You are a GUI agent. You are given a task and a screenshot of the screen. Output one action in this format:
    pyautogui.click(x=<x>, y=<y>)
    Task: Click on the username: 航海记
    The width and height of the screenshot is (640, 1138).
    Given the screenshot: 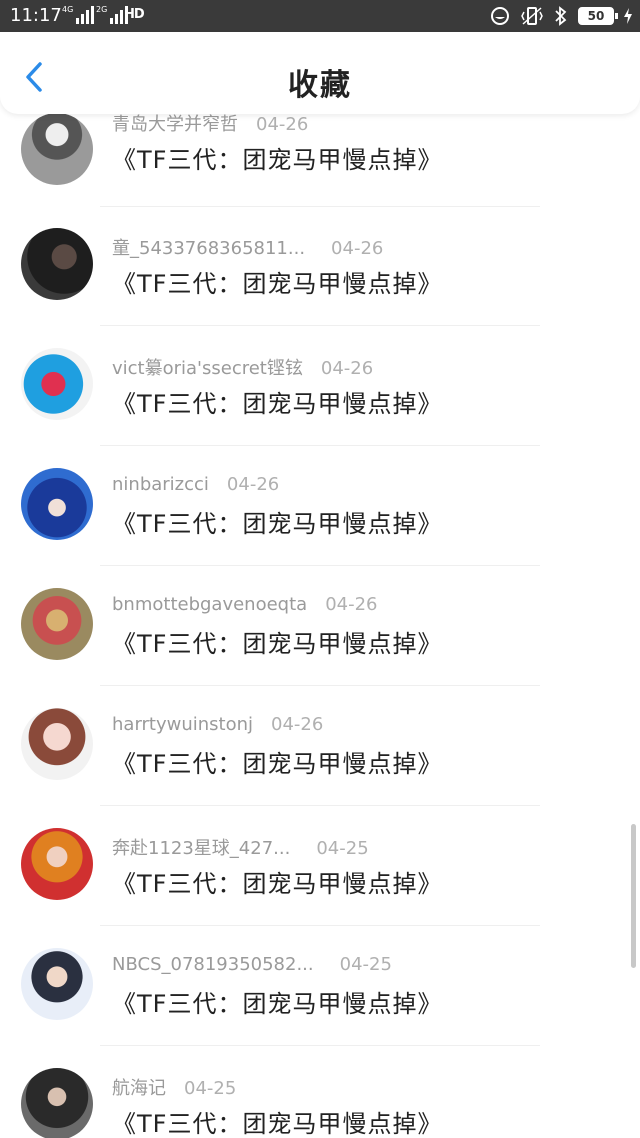 What is the action you would take?
    pyautogui.click(x=139, y=1088)
    